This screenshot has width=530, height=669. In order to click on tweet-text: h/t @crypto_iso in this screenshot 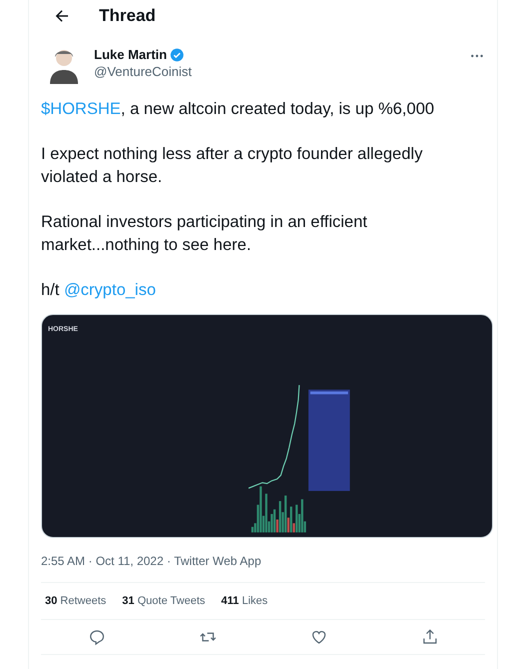, I will do `click(99, 290)`.